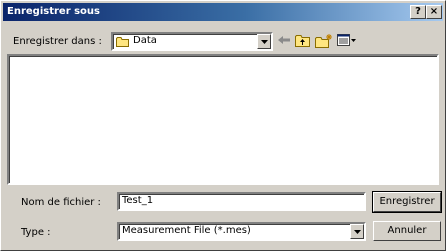  I want to click on back-arrow-icon, so click(284, 41).